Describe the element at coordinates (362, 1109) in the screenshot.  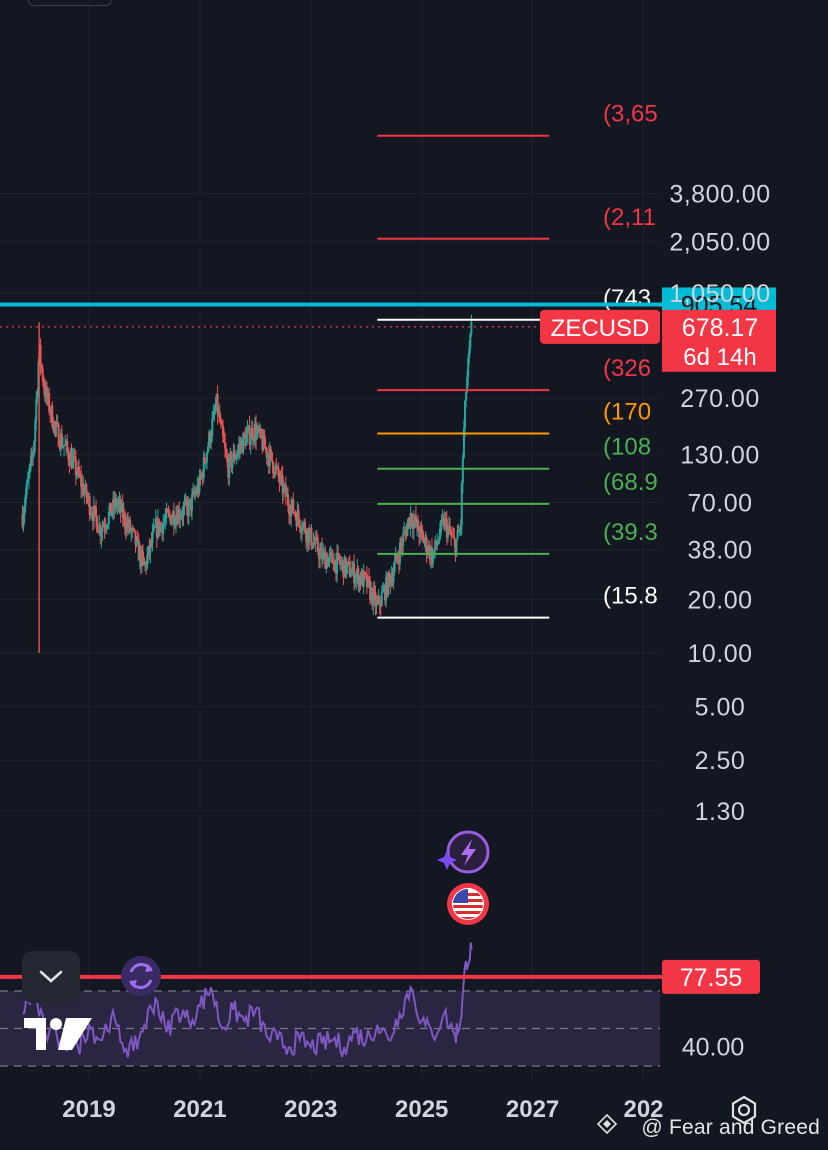
I see `time-axis: 2019 2021 2023 2025 2027 202` at that location.